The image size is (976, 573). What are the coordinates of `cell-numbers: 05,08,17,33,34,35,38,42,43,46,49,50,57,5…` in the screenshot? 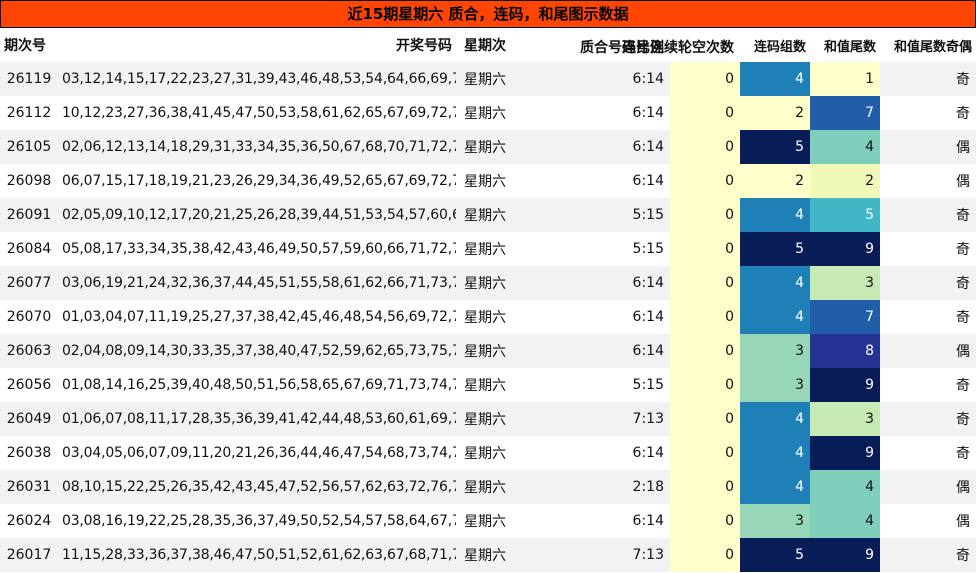 It's located at (257, 249).